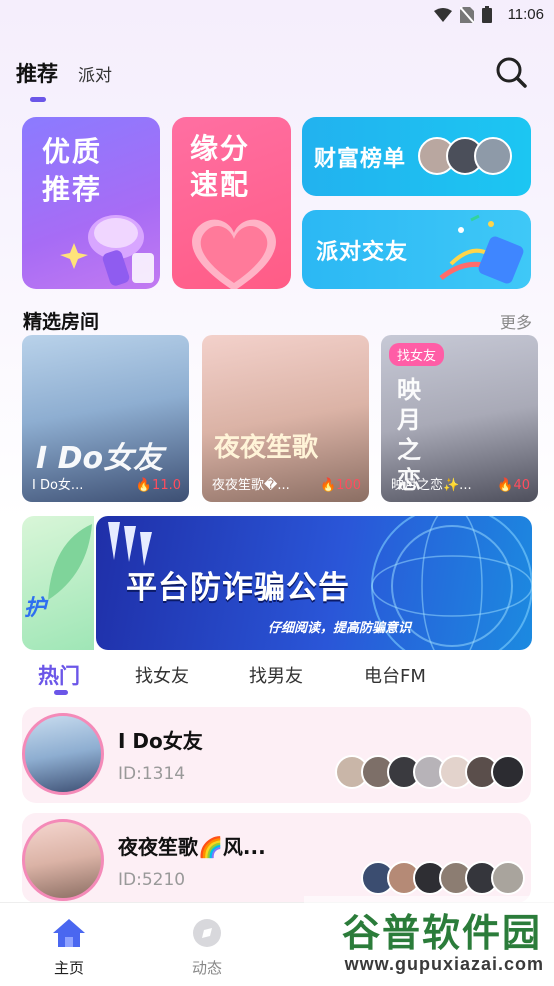 The image size is (554, 986). Describe the element at coordinates (105, 418) in the screenshot. I see `room-card: I Do女友 I Do女... 🔥11.0` at that location.